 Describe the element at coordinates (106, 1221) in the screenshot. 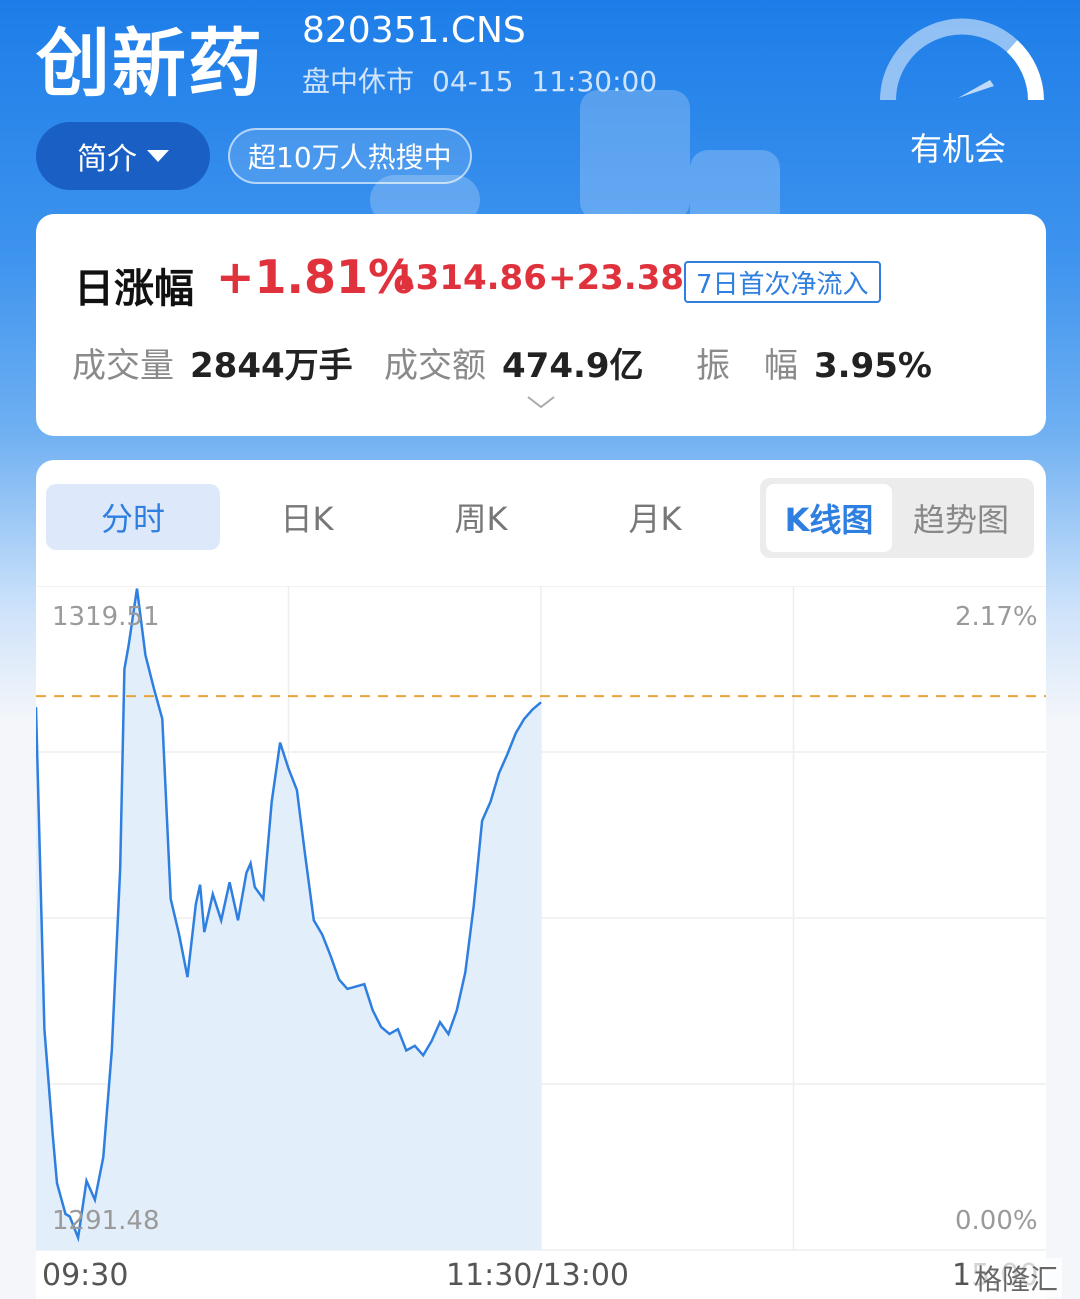

I see `y-min-label: 1291.48` at that location.